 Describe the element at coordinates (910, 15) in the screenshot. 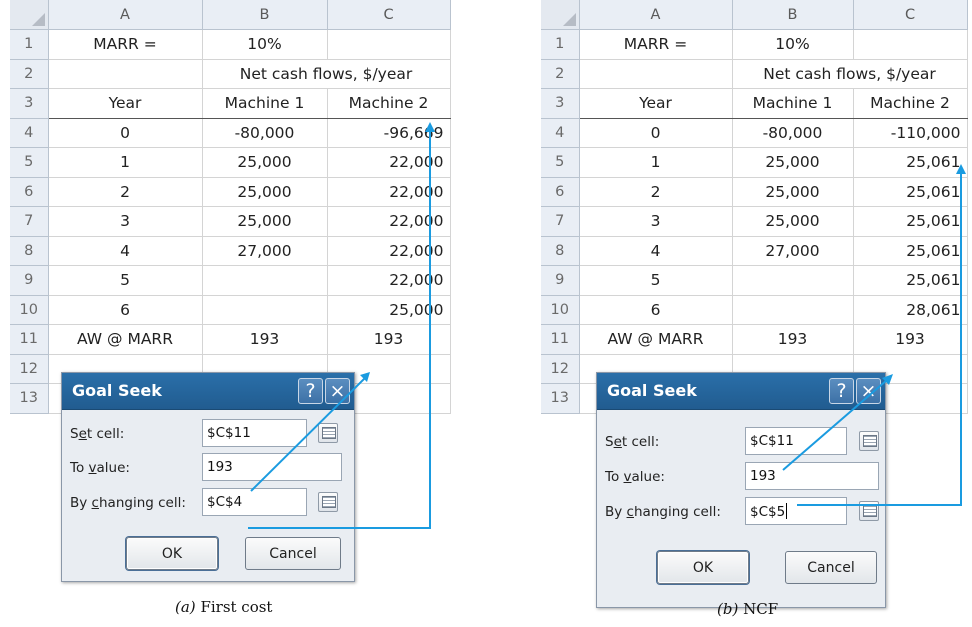

I see `column-header-c: C` at that location.